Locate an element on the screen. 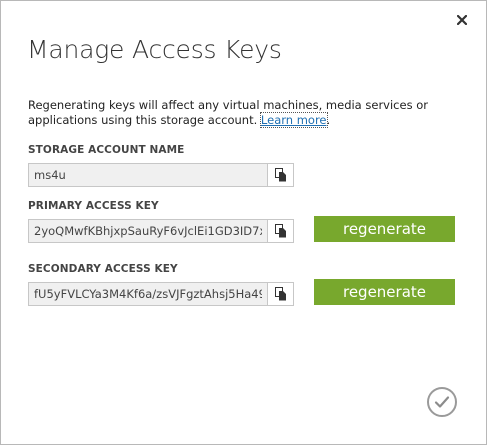 The height and width of the screenshot is (445, 487). description-end: . is located at coordinates (328, 120).